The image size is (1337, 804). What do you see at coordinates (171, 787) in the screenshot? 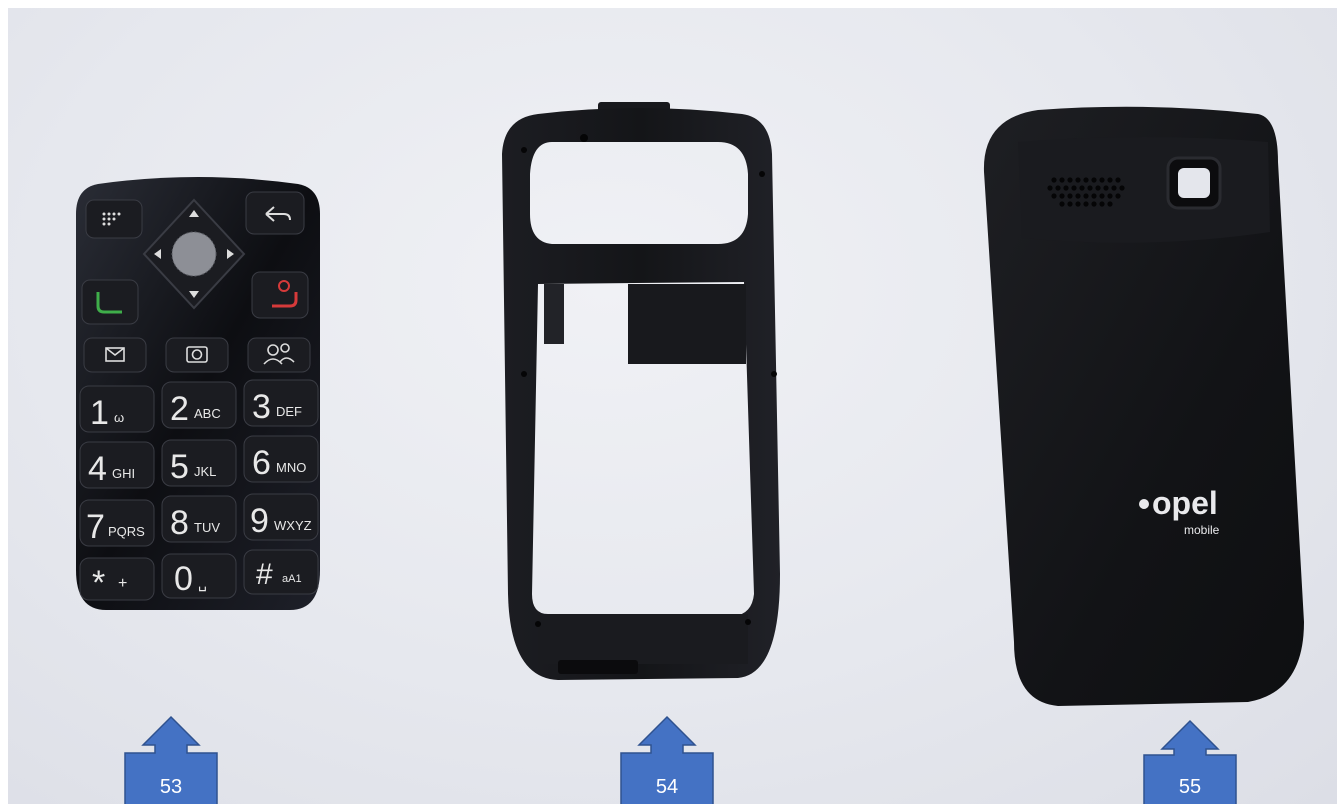
I see `callout-label-53: 53` at bounding box center [171, 787].